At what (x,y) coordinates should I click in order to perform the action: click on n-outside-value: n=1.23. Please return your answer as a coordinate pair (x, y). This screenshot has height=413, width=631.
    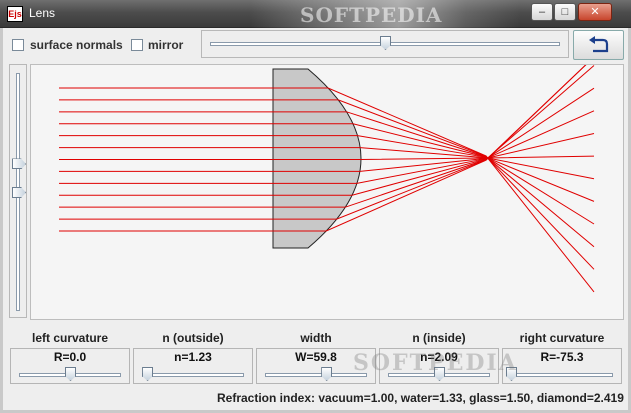
    Looking at the image, I should click on (193, 357).